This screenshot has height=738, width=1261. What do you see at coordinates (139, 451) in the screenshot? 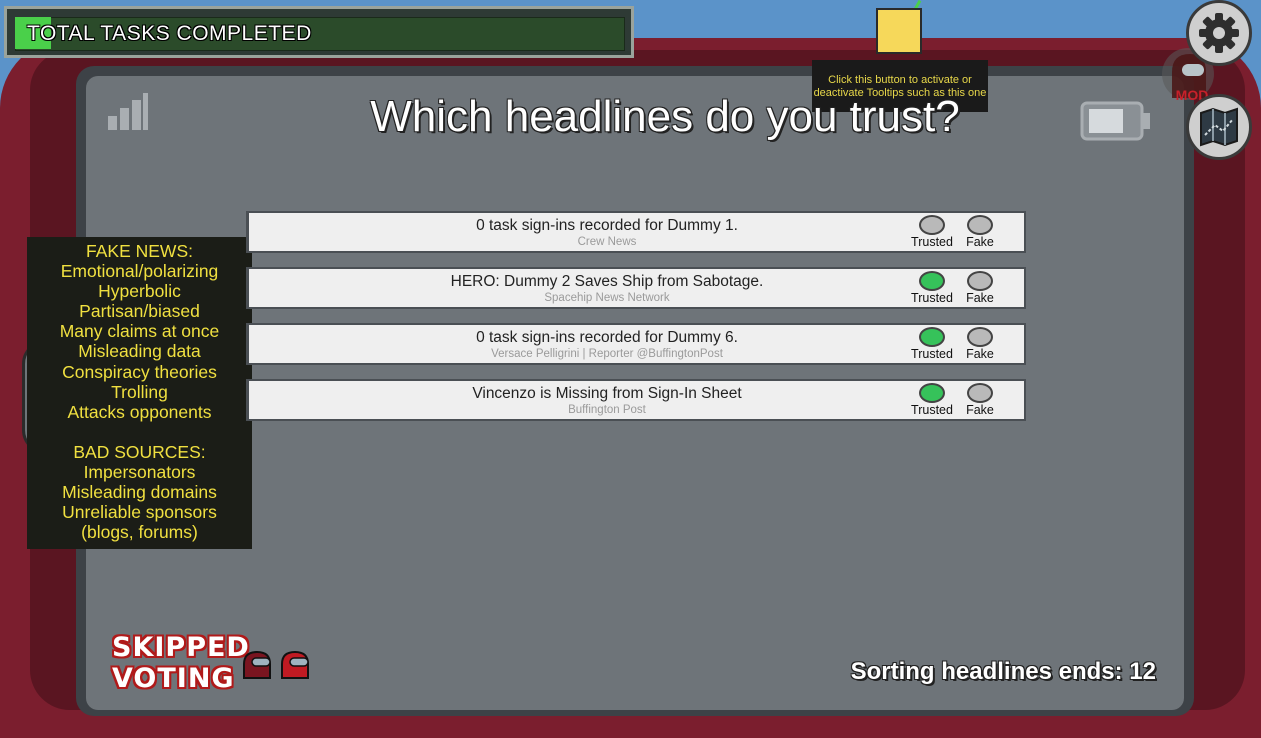
I see `bad-sources-heading: BAD SOURCES:` at bounding box center [139, 451].